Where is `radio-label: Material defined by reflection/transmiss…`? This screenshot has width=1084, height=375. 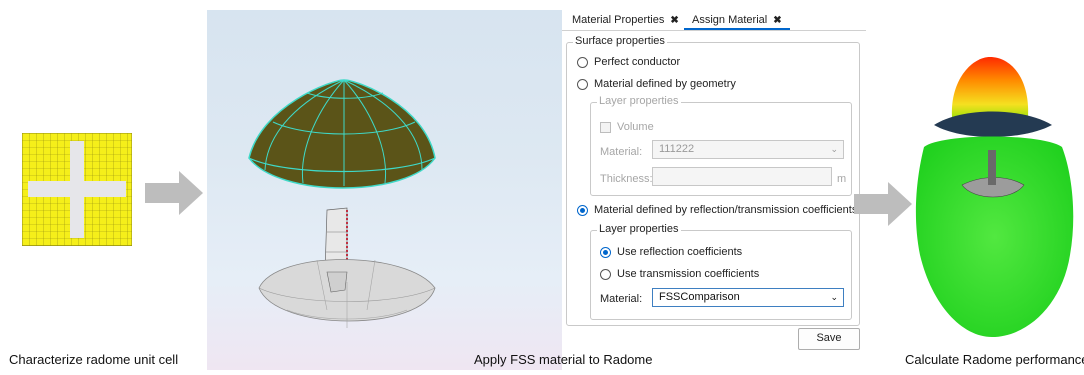 radio-label: Material defined by reflection/transmiss… is located at coordinates (726, 210).